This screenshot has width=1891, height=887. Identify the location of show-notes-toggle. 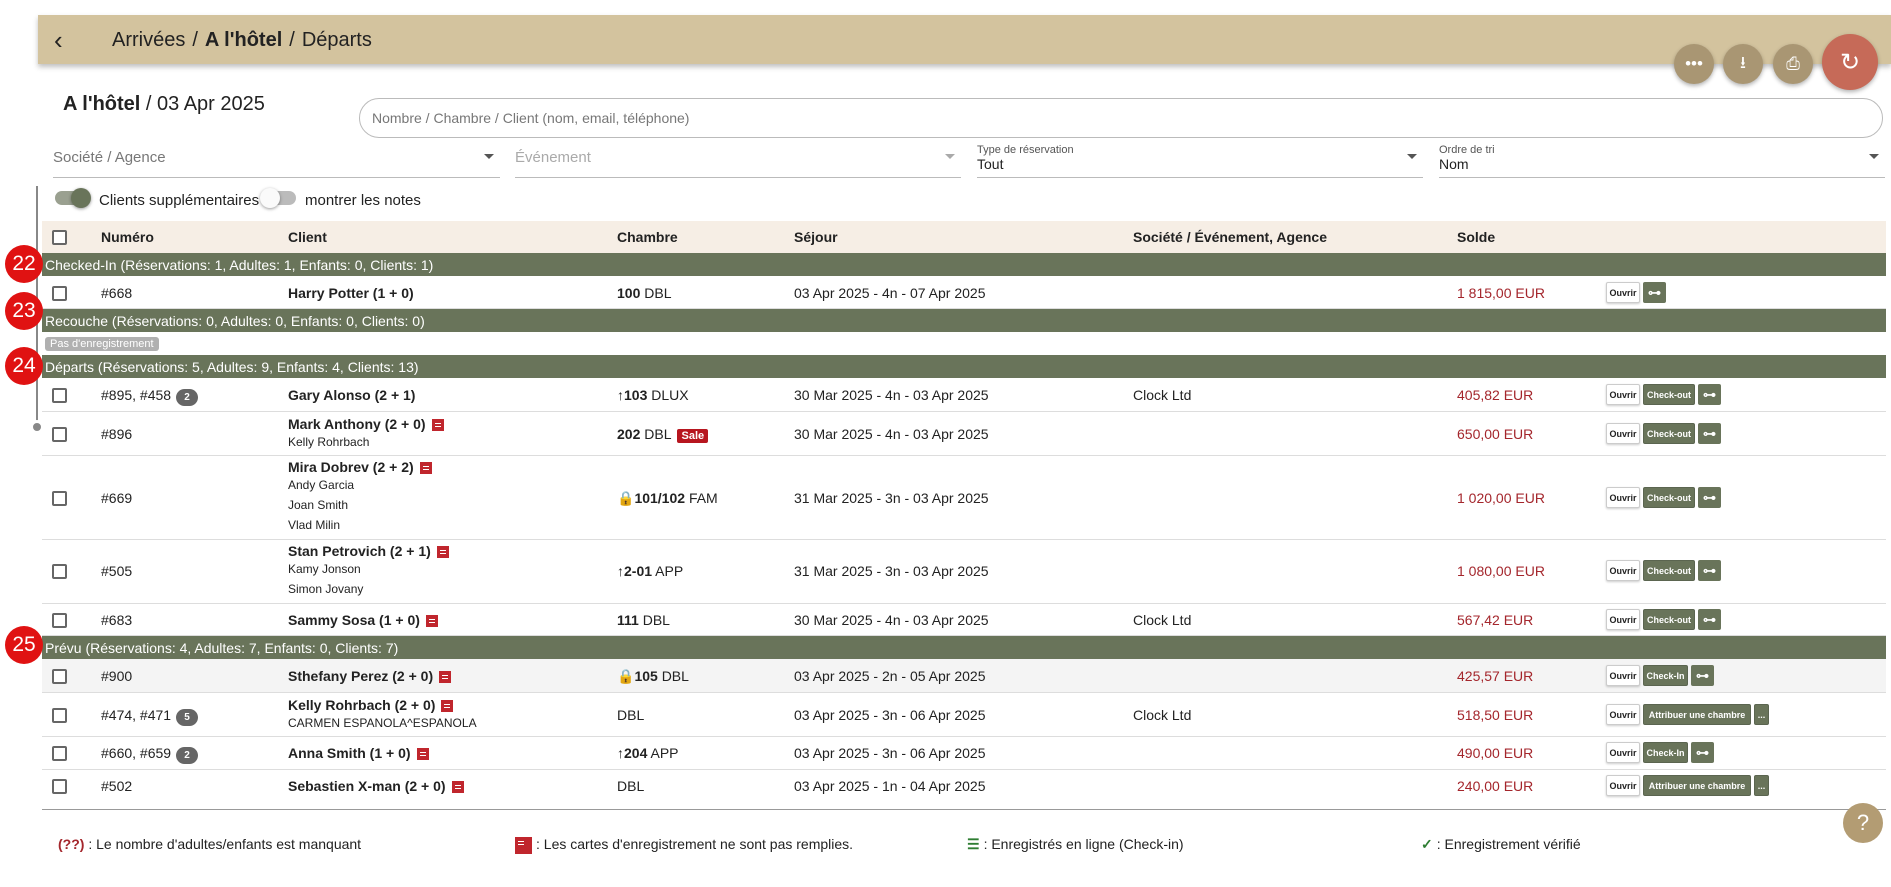
(278, 198).